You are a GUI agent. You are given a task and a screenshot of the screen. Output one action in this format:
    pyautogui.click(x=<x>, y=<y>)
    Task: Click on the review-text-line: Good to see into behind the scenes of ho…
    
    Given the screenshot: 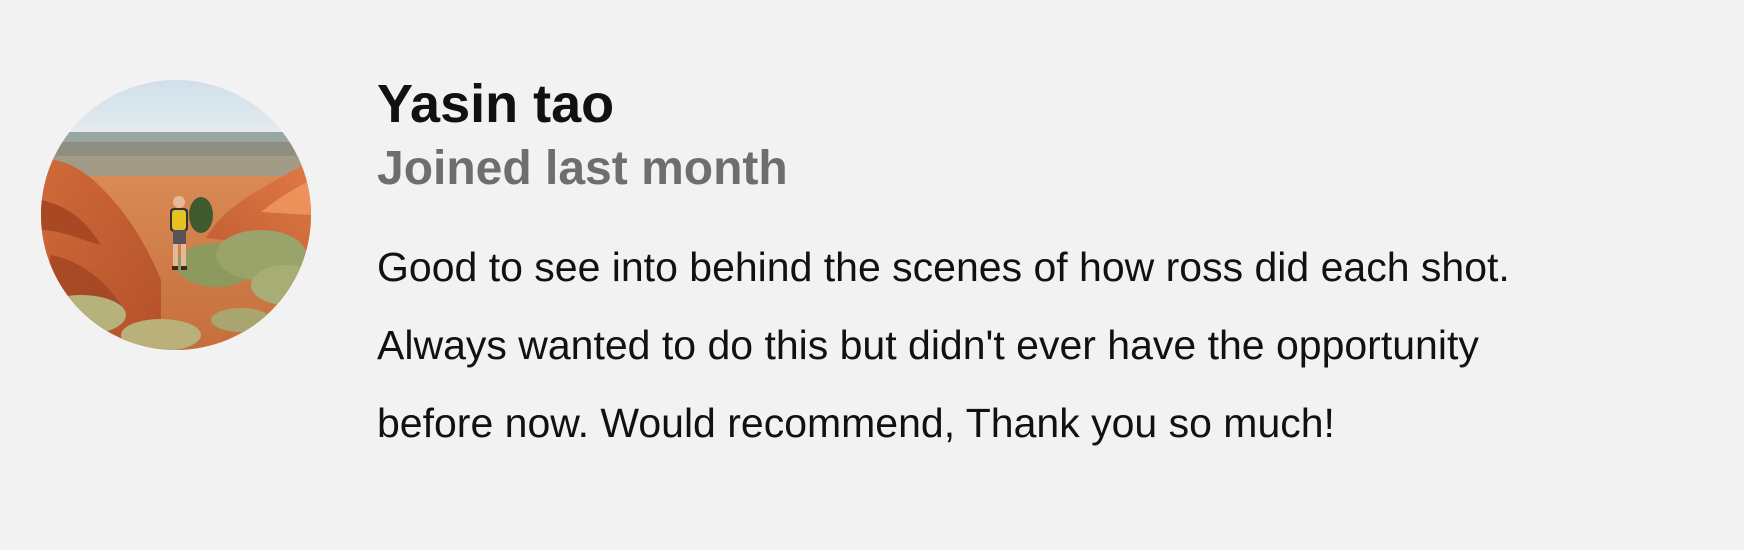 What is the action you would take?
    pyautogui.click(x=943, y=267)
    